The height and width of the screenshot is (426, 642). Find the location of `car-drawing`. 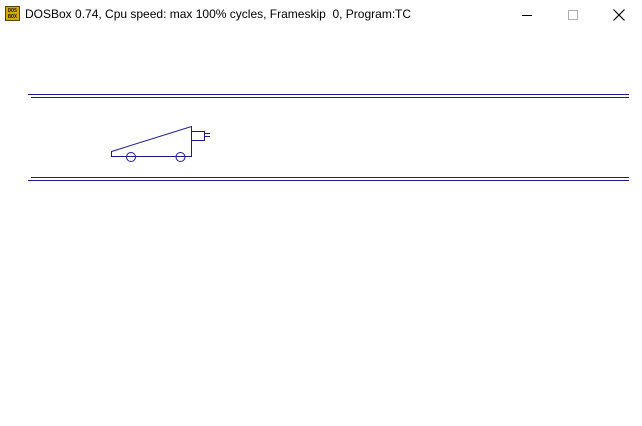

car-drawing is located at coordinates (160, 143).